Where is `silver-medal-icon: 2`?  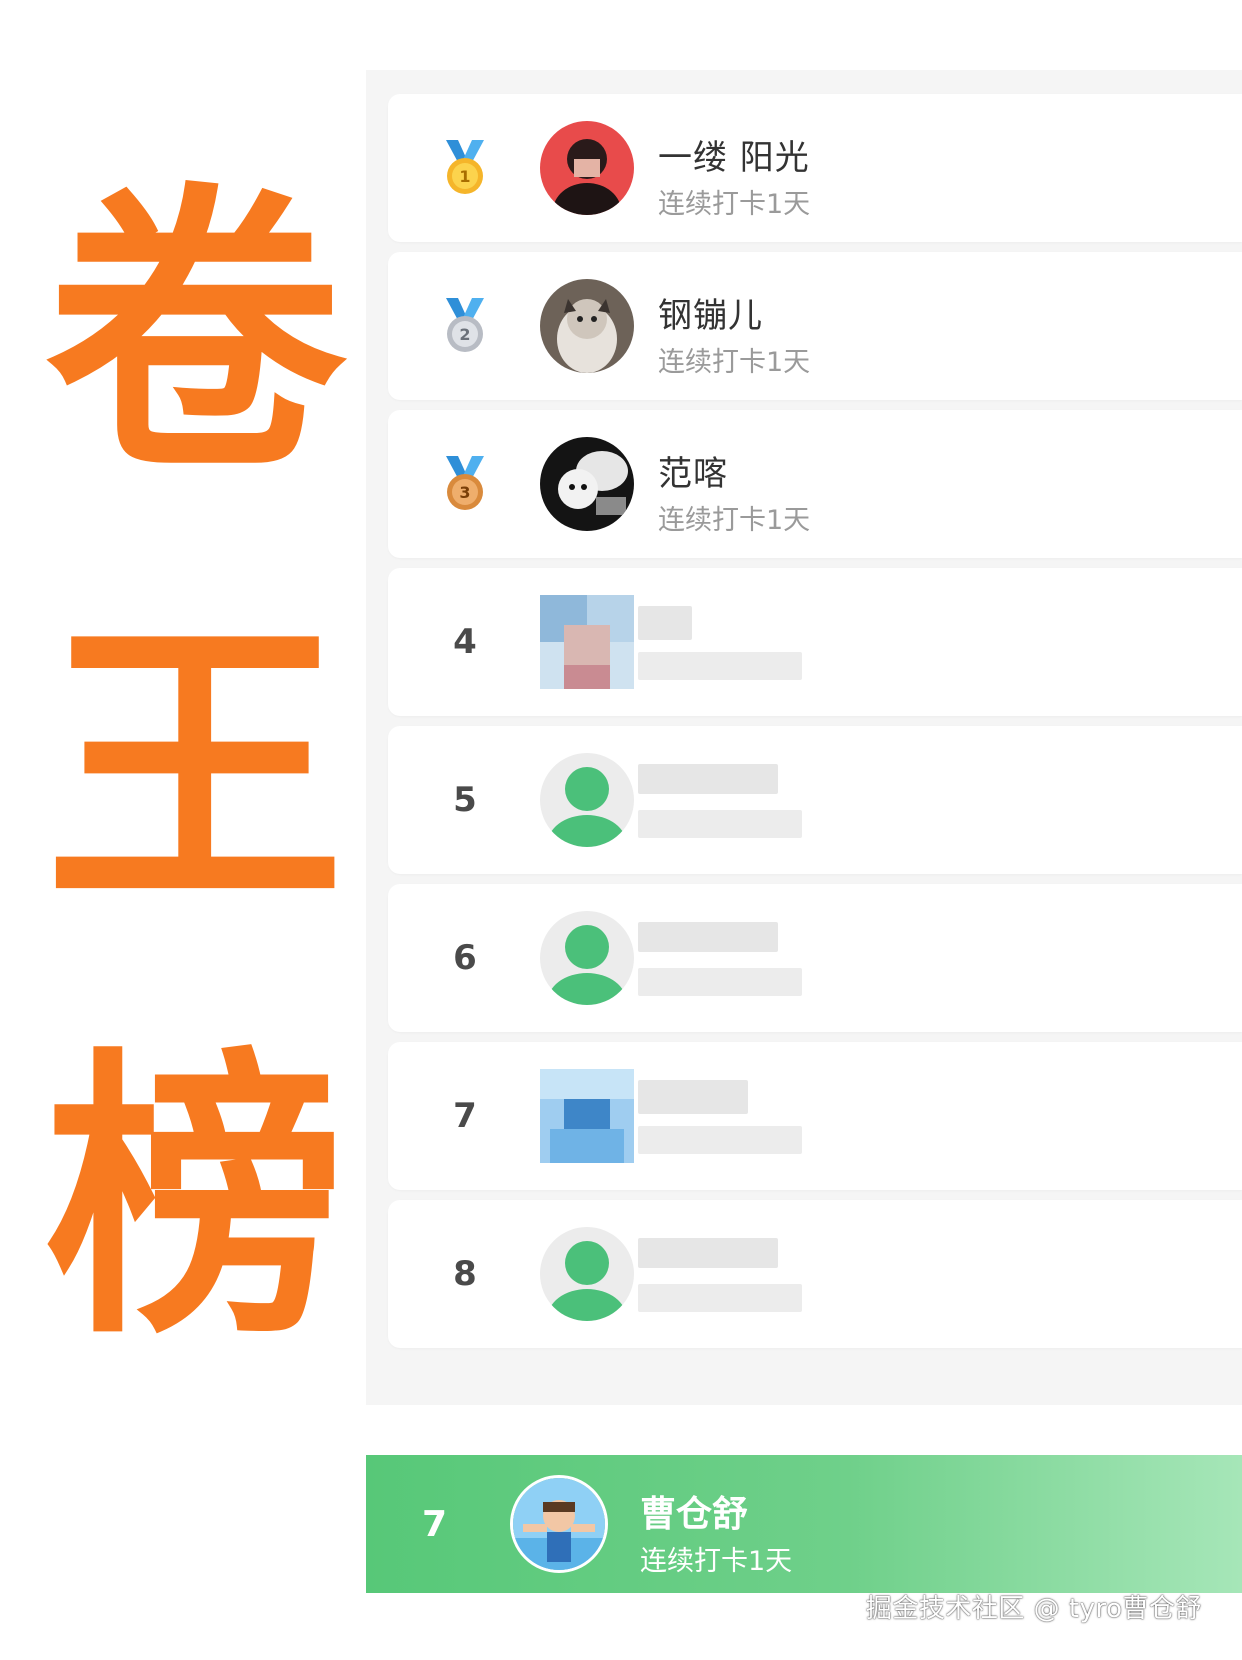 silver-medal-icon: 2 is located at coordinates (465, 325).